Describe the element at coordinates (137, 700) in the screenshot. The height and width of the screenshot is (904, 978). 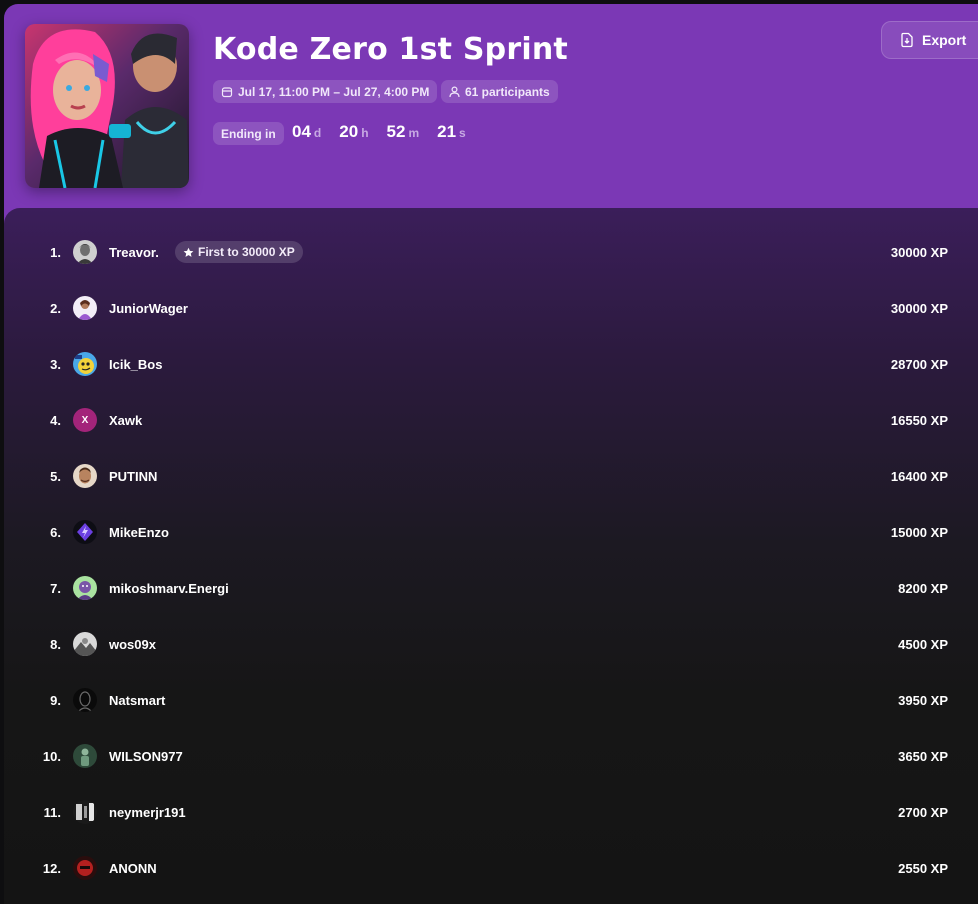
I see `username: Natsmart` at that location.